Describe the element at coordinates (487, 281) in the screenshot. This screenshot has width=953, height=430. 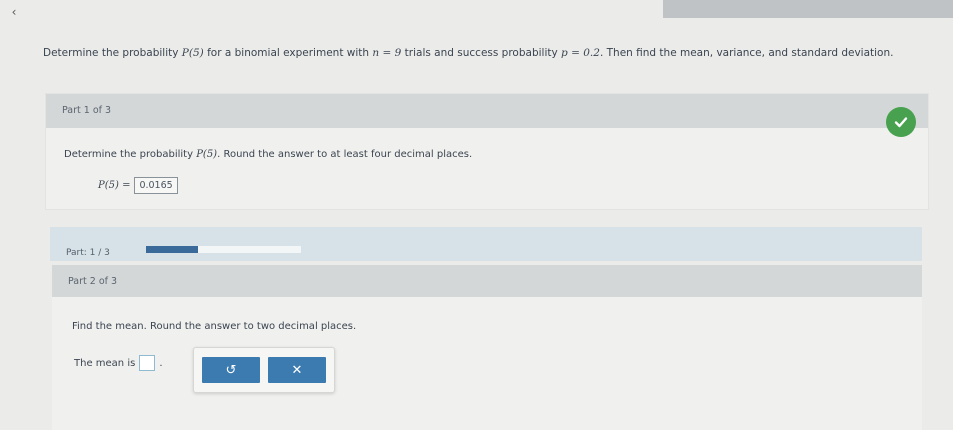
I see `part2-header: Part 2 of 3` at that location.